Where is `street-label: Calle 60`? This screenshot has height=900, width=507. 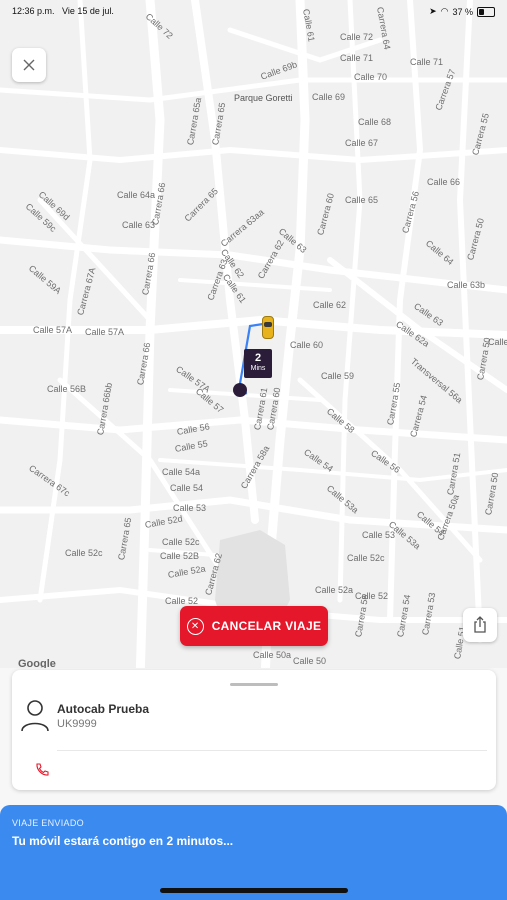 street-label: Calle 60 is located at coordinates (307, 345).